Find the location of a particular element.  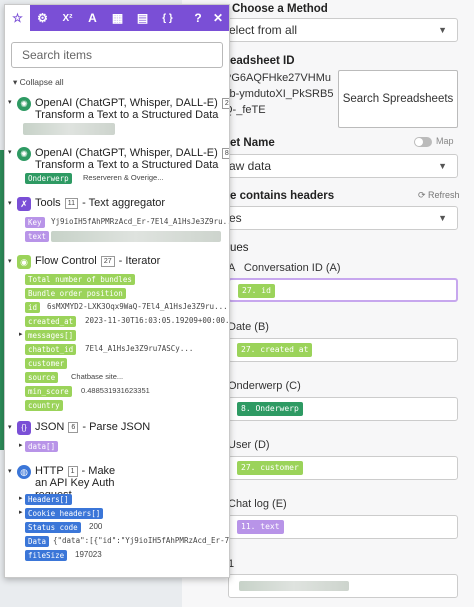

item-tag: id is located at coordinates (33, 307).